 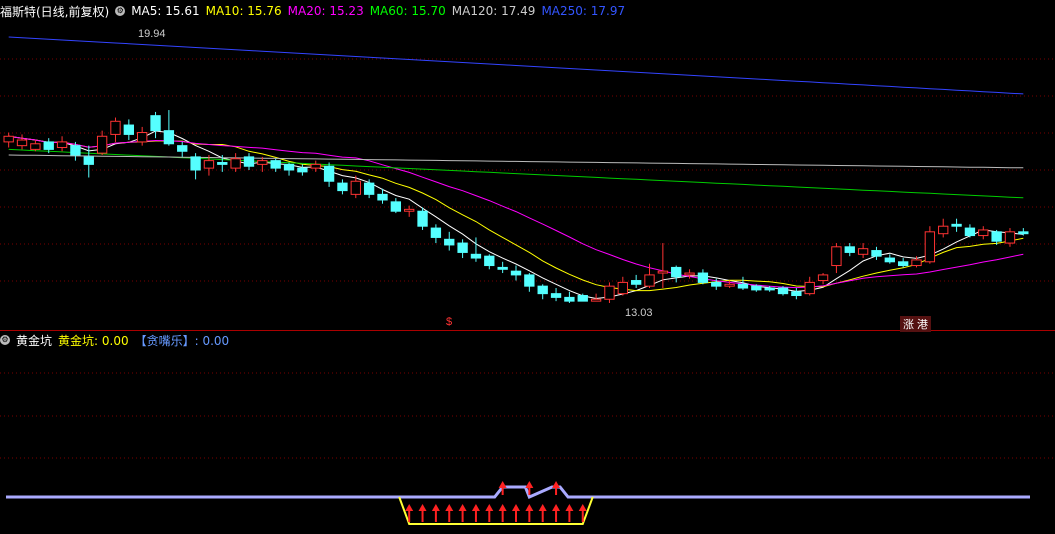 What do you see at coordinates (152, 34) in the screenshot?
I see `high-label: 19.94` at bounding box center [152, 34].